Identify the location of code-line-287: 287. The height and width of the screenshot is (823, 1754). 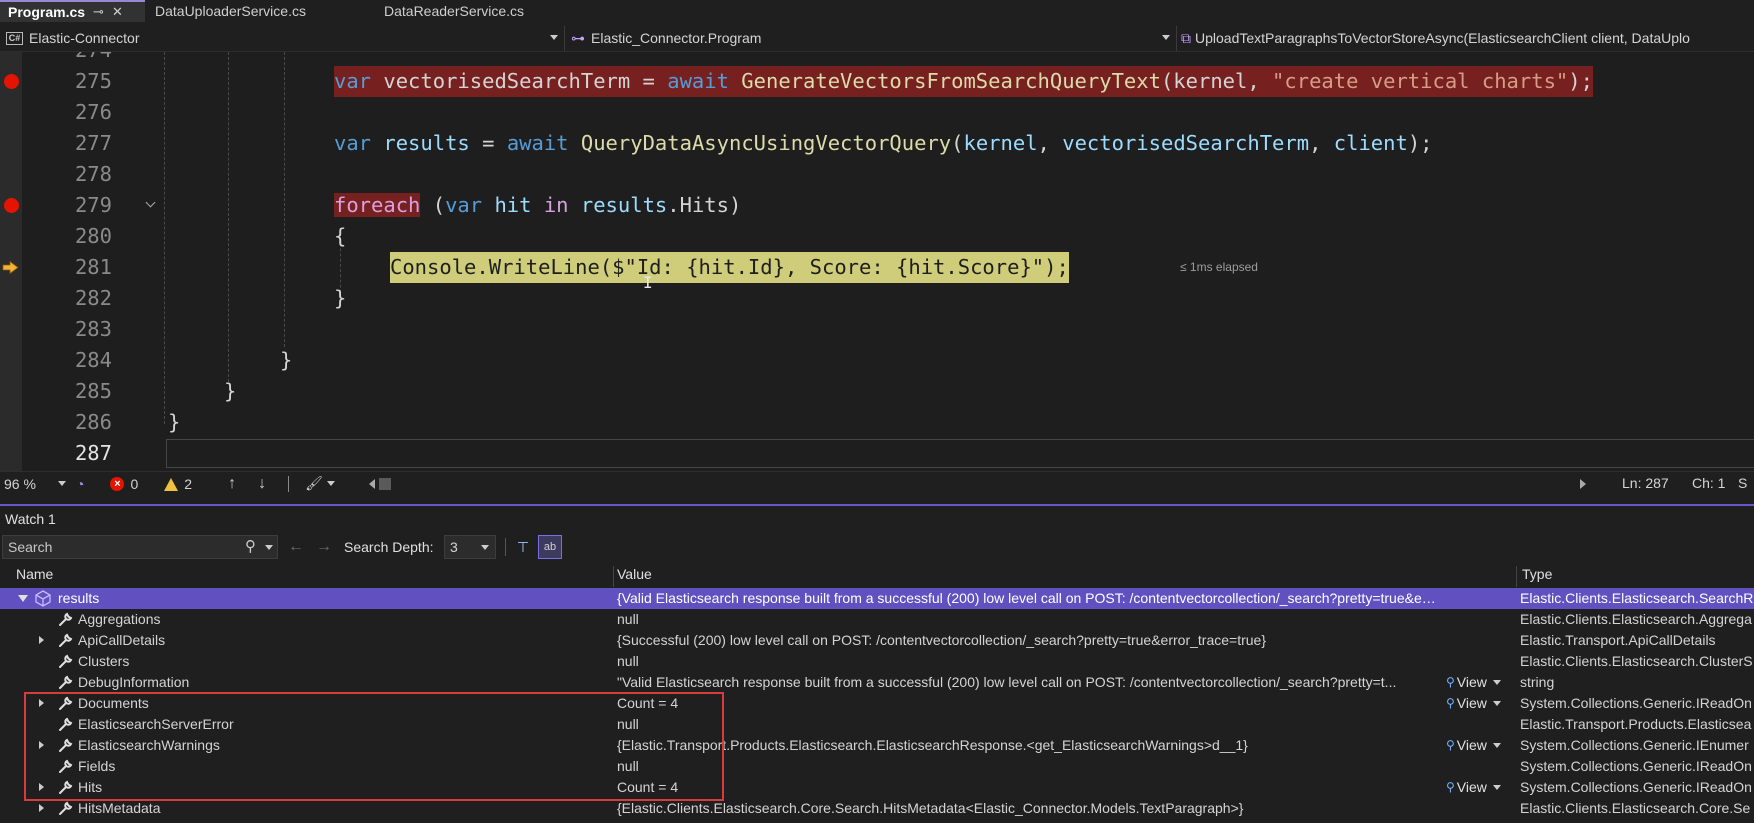
(877, 453).